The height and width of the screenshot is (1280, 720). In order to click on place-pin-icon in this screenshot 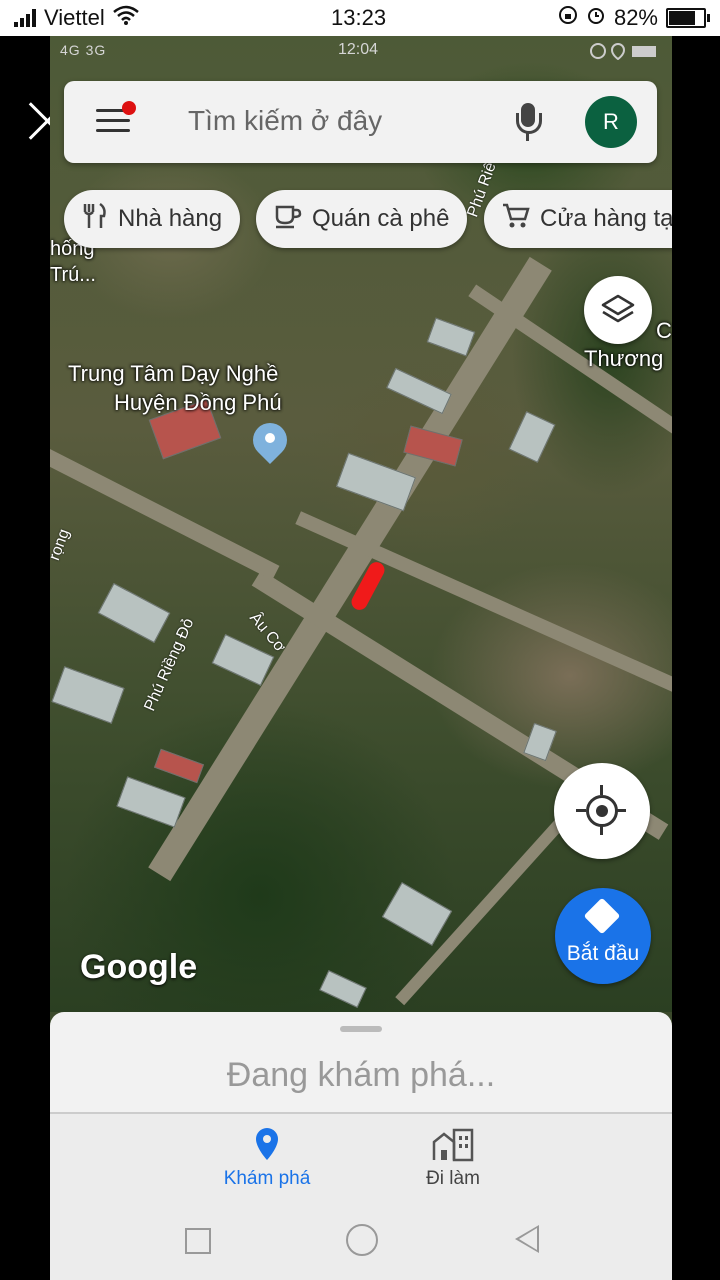, I will do `click(270, 442)`.